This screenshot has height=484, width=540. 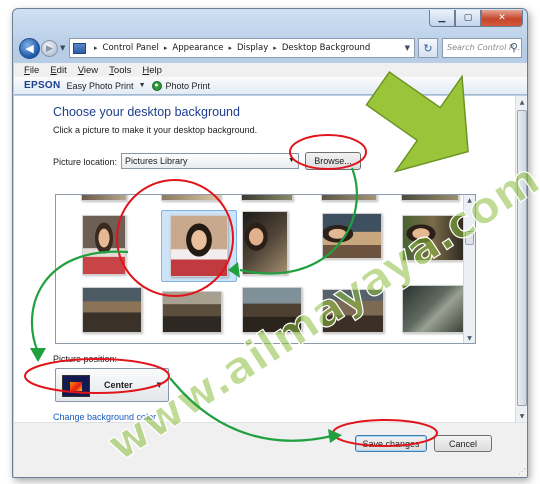 I want to click on footer-bar: Save changes Cancel ⋰, so click(x=270, y=449).